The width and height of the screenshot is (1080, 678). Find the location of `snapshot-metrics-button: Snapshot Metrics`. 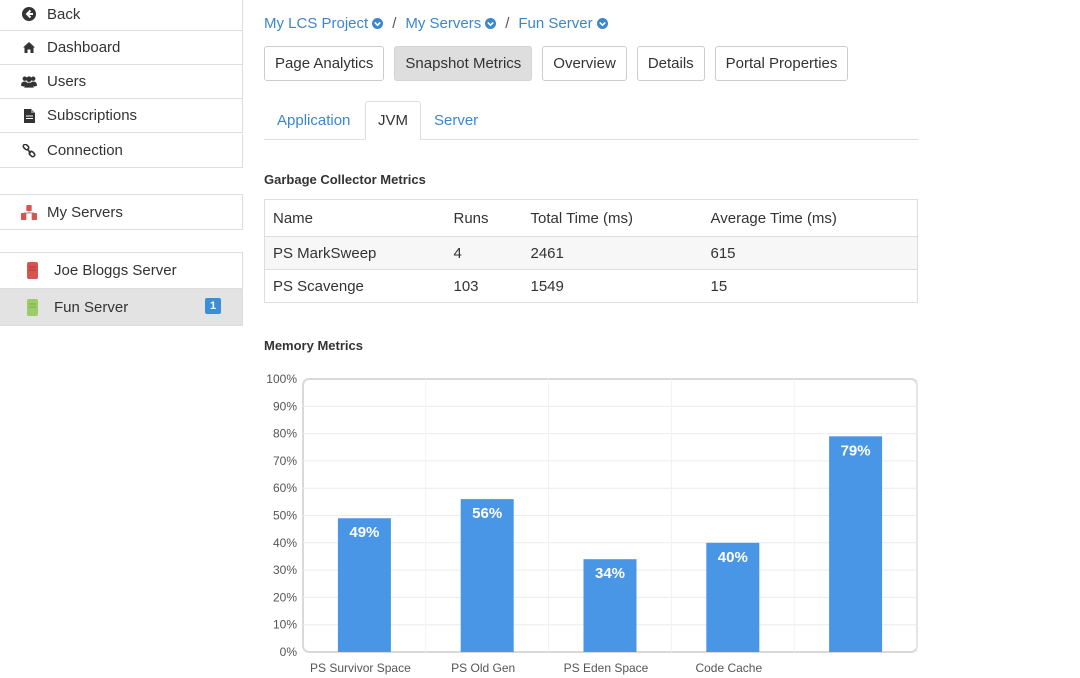

snapshot-metrics-button: Snapshot Metrics is located at coordinates (463, 63).